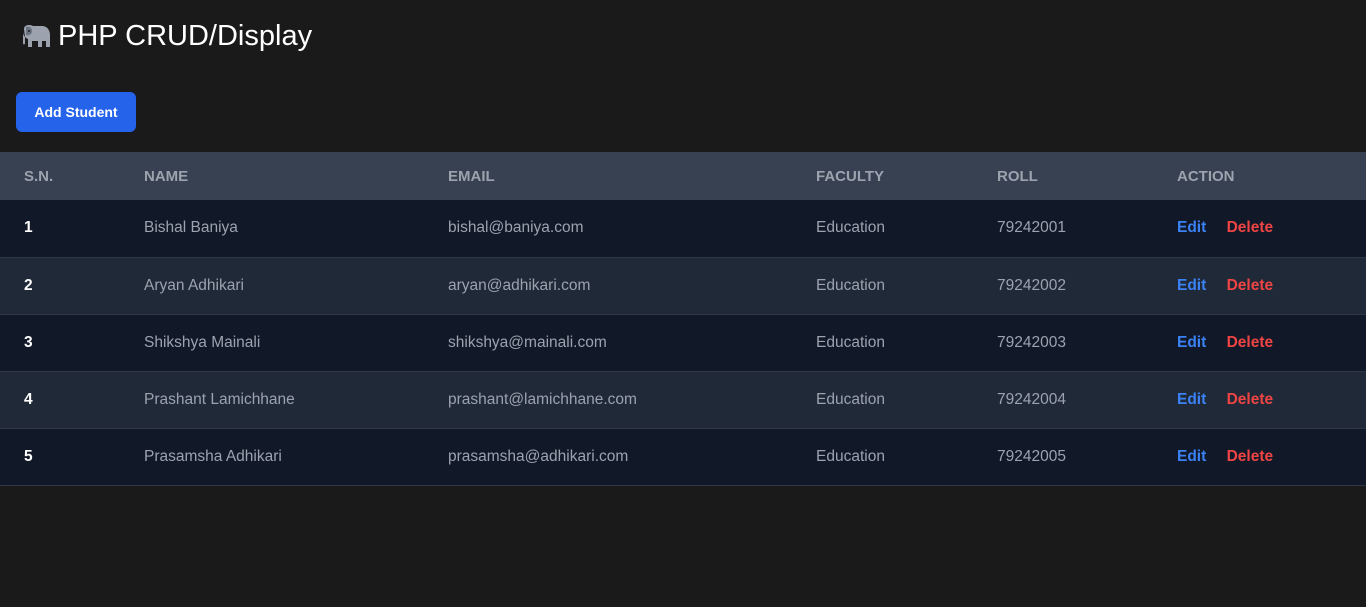  Describe the element at coordinates (28, 399) in the screenshot. I see `cell-sn: 4` at that location.